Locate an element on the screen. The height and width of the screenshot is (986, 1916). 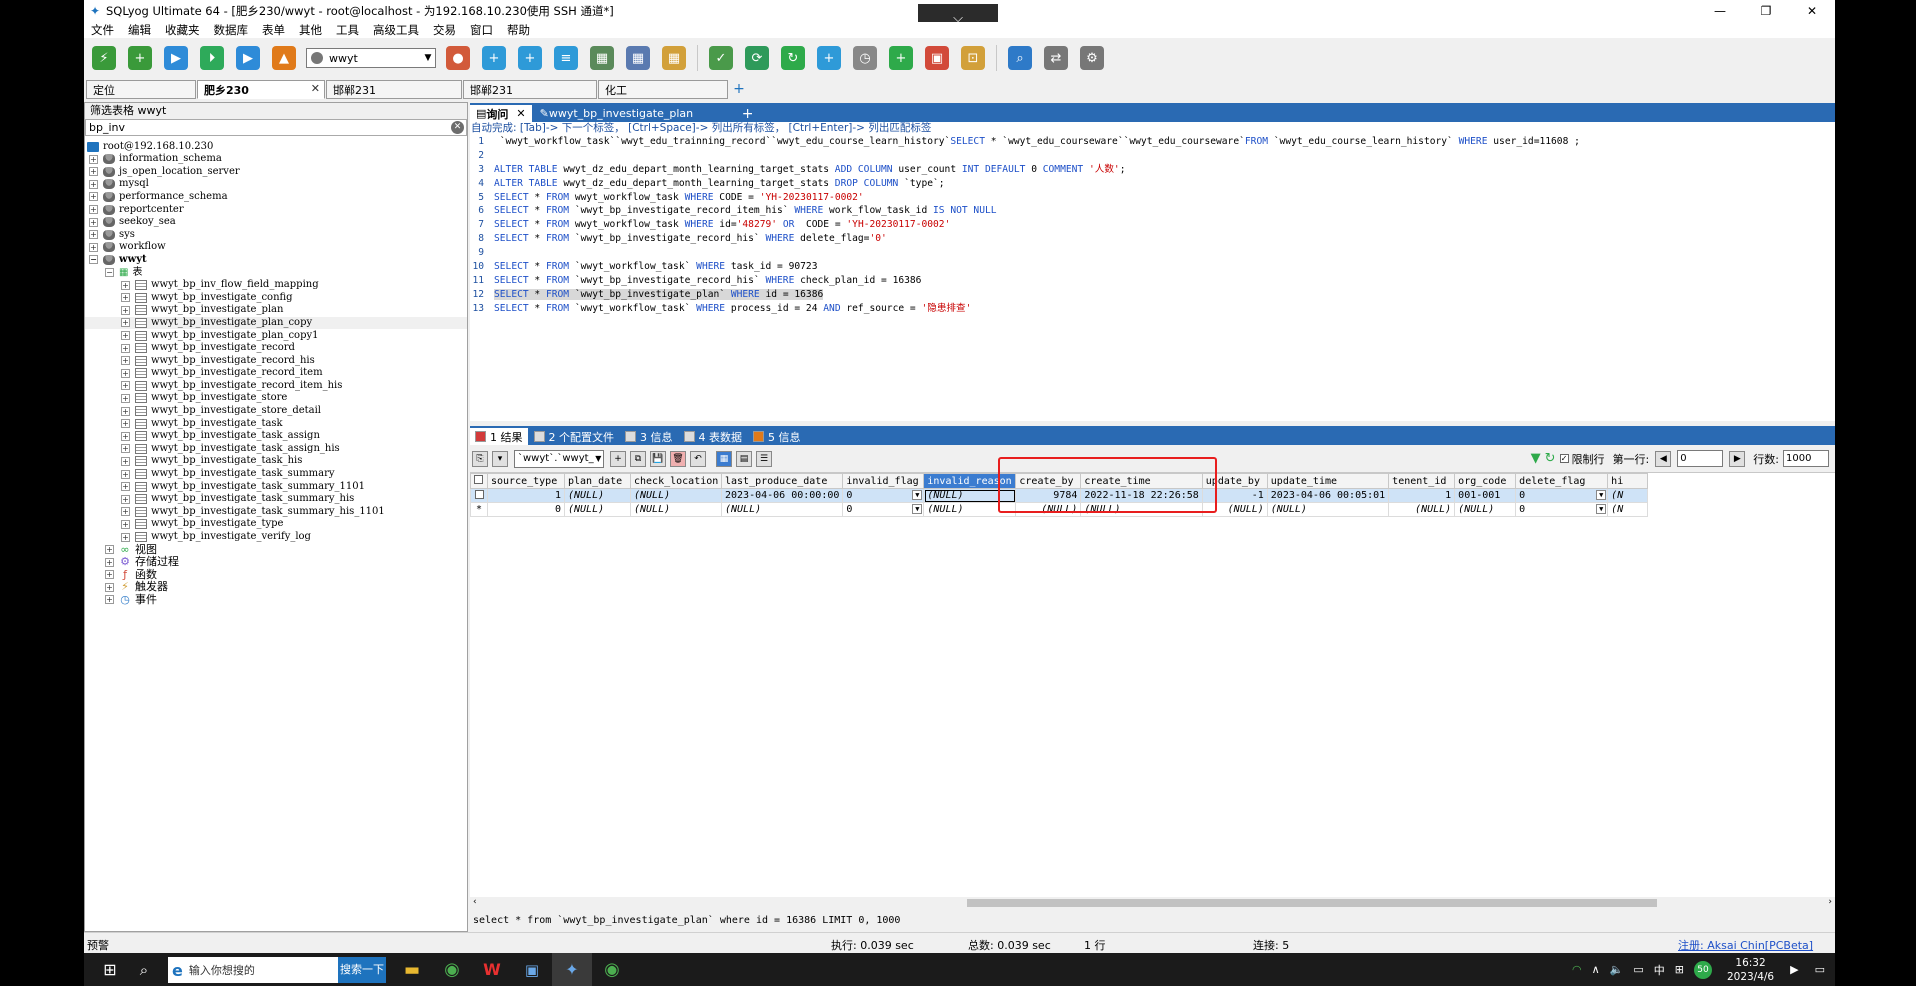
table-node: + wwyt_bp_investigate_plan_copy1 is located at coordinates (276, 336).